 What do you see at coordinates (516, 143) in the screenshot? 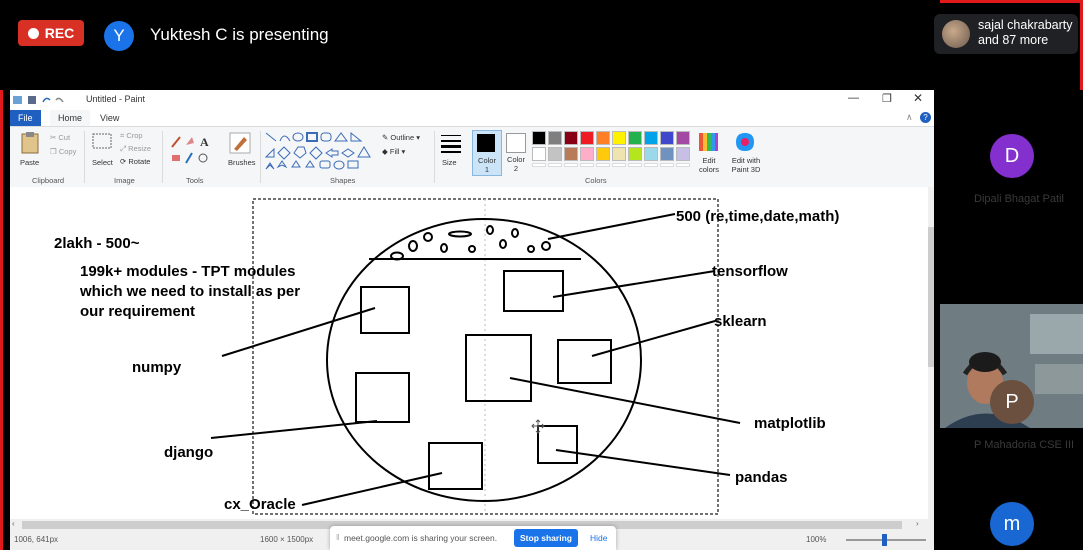
I see `color2-swatch` at bounding box center [516, 143].